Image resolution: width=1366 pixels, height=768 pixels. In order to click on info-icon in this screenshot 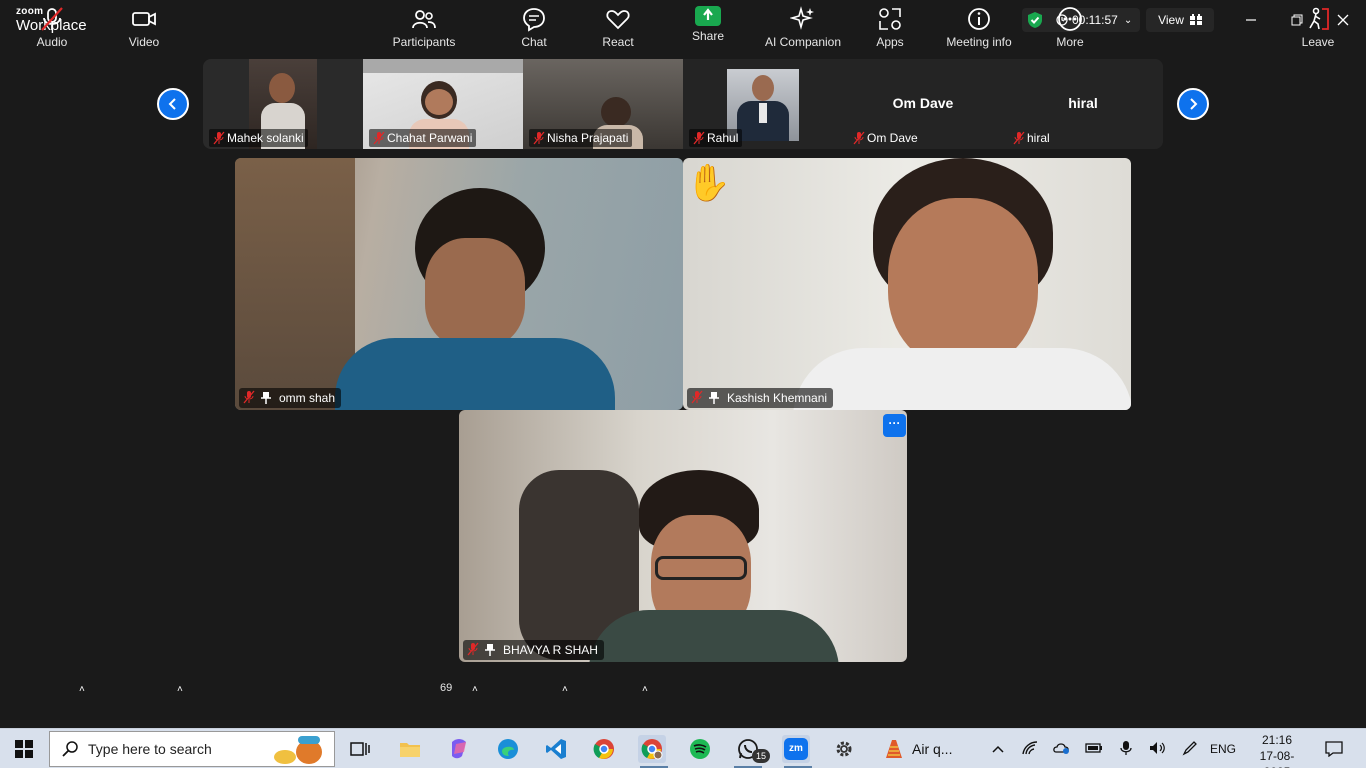, I will do `click(979, 19)`.